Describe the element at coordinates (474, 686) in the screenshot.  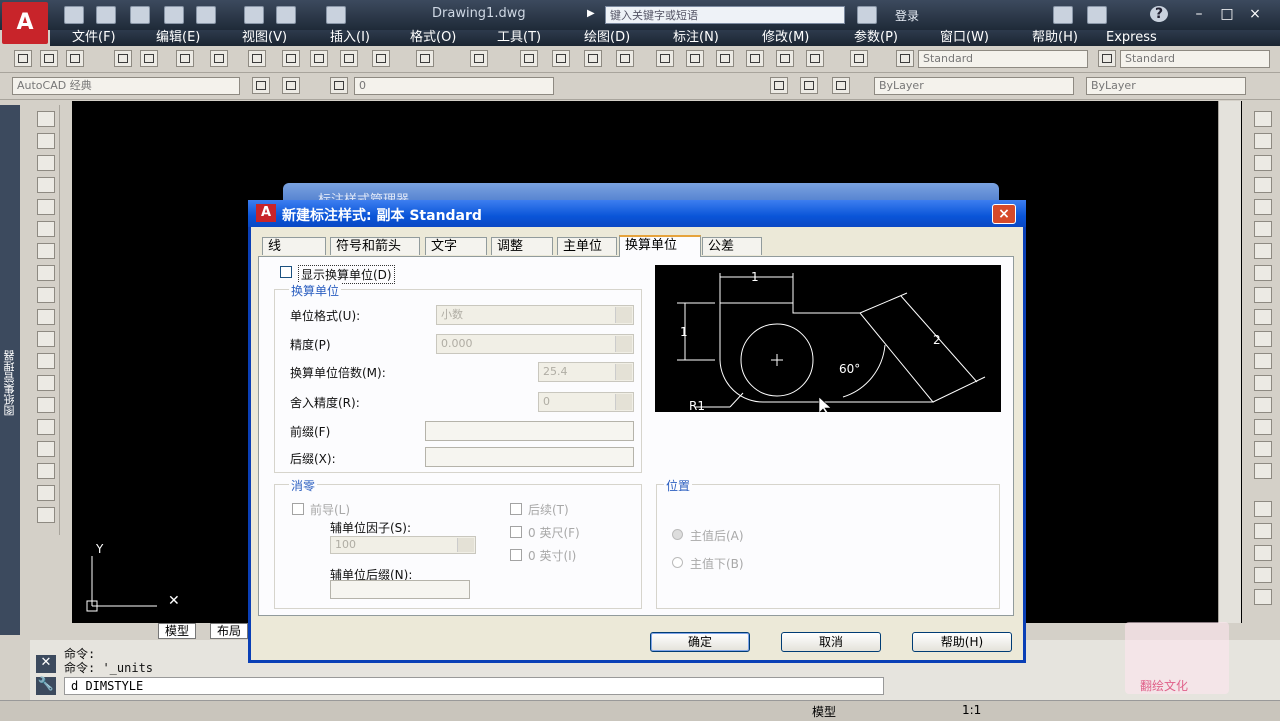
I see `command-input: d DIMSTYLE` at that location.